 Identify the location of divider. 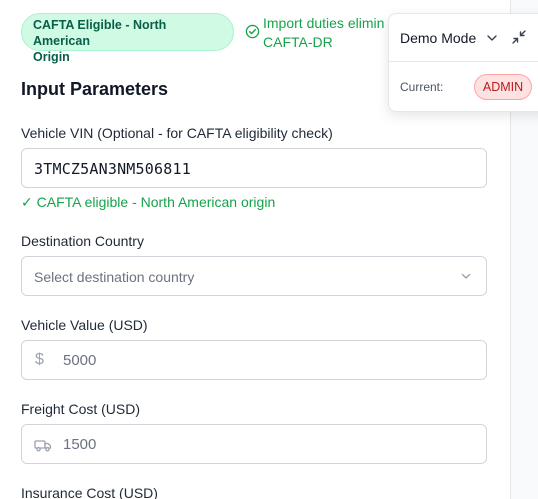
(463, 61).